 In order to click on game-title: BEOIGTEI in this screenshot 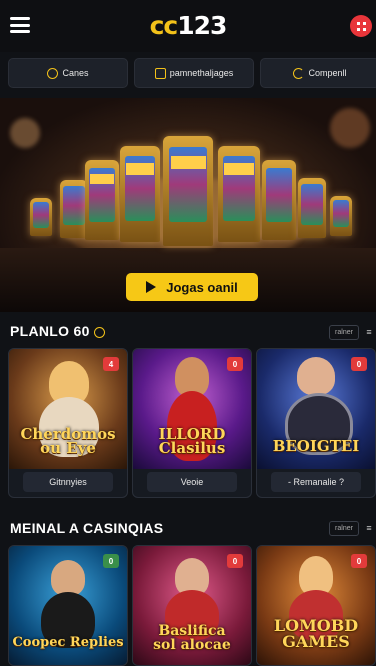, I will do `click(316, 446)`.